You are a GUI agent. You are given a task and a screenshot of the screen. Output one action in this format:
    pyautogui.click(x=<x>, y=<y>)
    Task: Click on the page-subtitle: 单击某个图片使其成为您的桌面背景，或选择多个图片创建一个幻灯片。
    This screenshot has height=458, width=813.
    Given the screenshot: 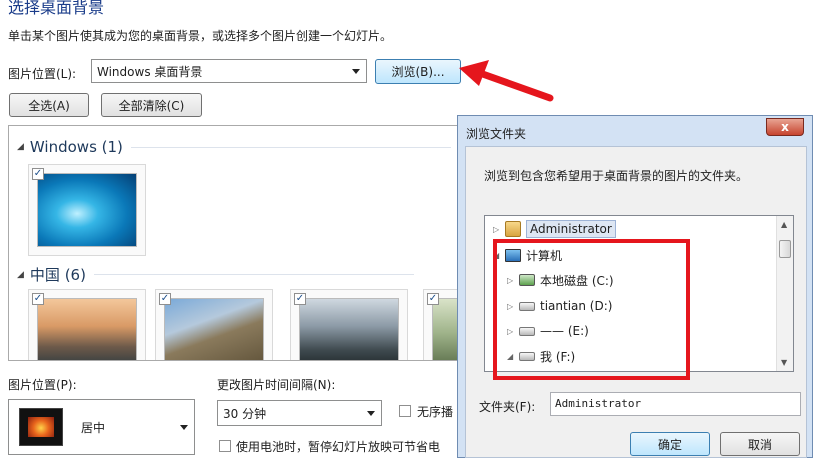 What is the action you would take?
    pyautogui.click(x=200, y=36)
    